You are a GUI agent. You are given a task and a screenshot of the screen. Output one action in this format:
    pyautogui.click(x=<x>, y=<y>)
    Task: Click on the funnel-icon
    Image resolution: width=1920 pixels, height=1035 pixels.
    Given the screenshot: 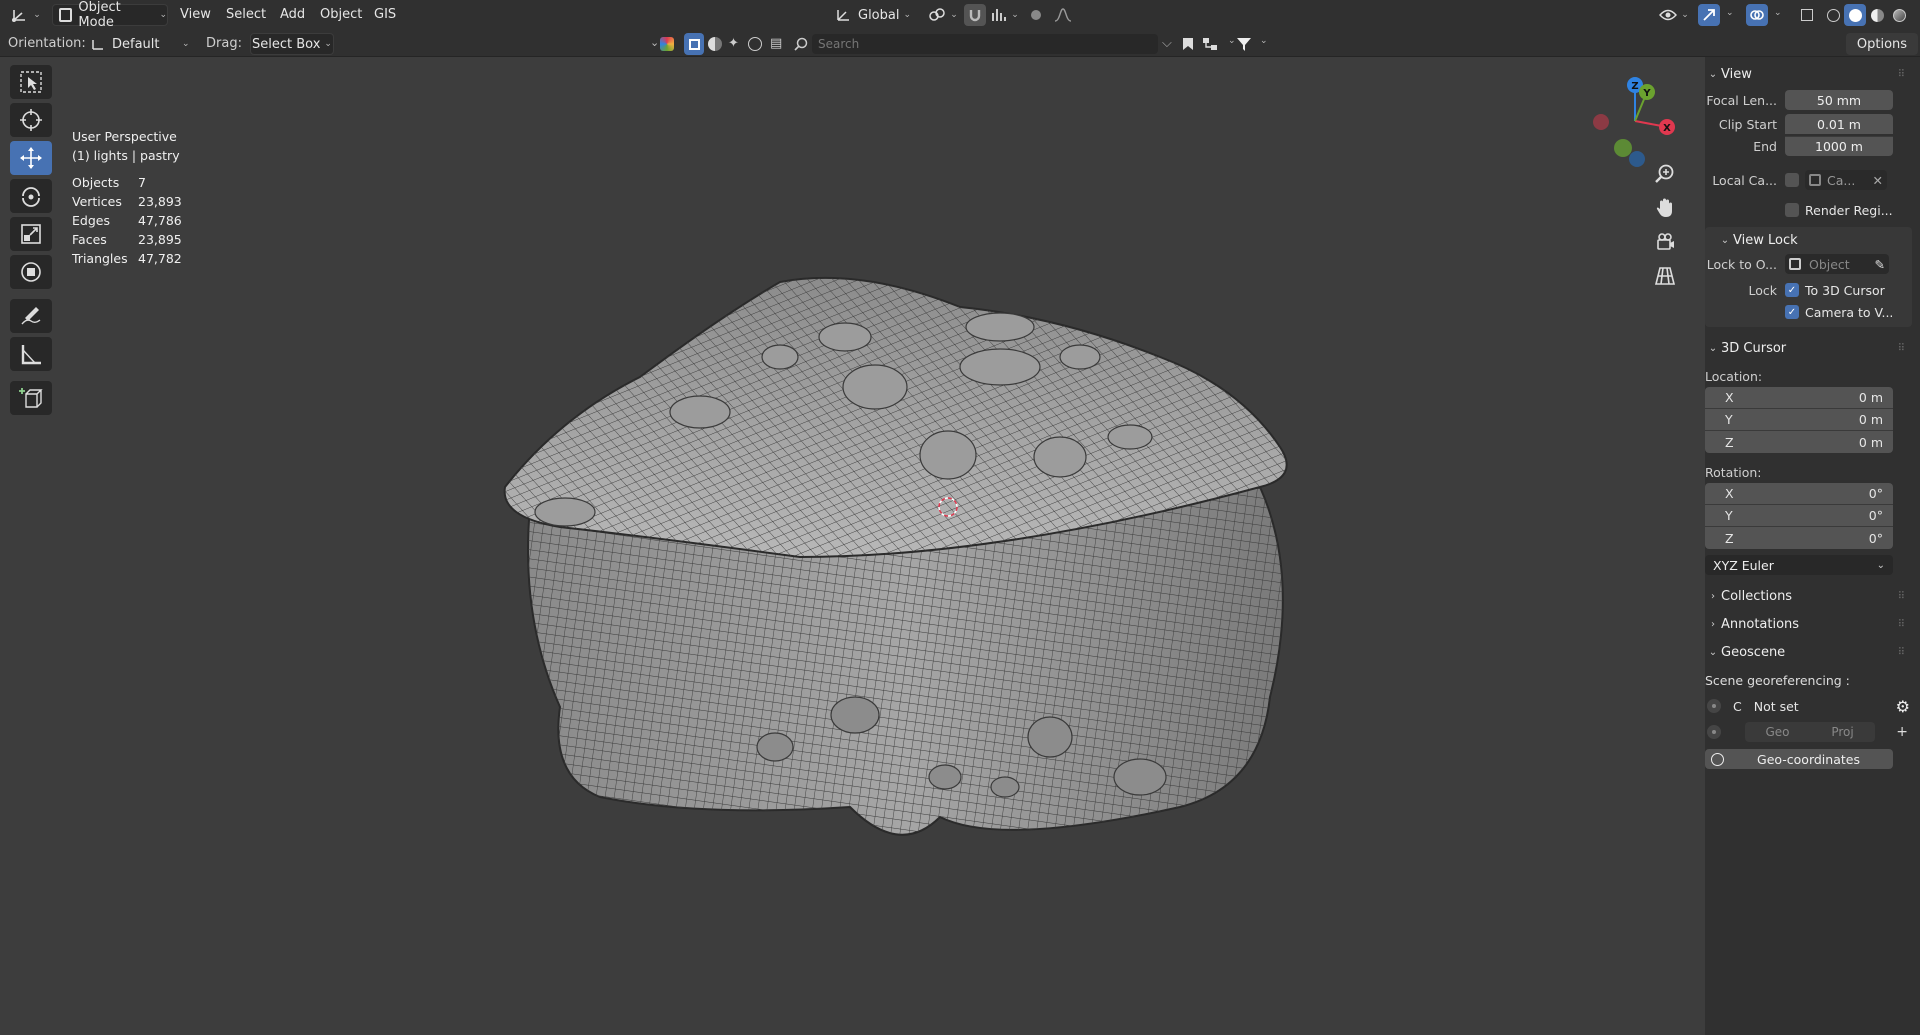 What is the action you would take?
    pyautogui.click(x=1244, y=44)
    